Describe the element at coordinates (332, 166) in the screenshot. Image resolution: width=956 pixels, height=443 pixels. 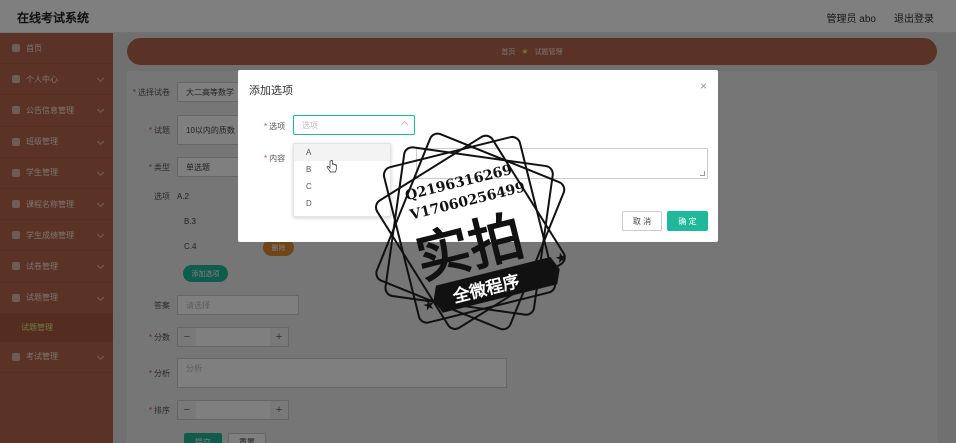
I see `hand-cursor-icon` at that location.